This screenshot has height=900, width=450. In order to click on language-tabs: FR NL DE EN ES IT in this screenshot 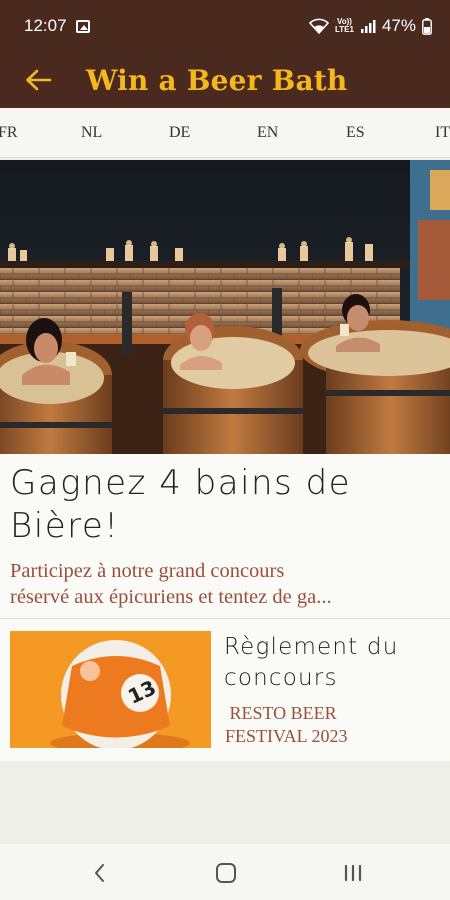, I will do `click(225, 133)`.